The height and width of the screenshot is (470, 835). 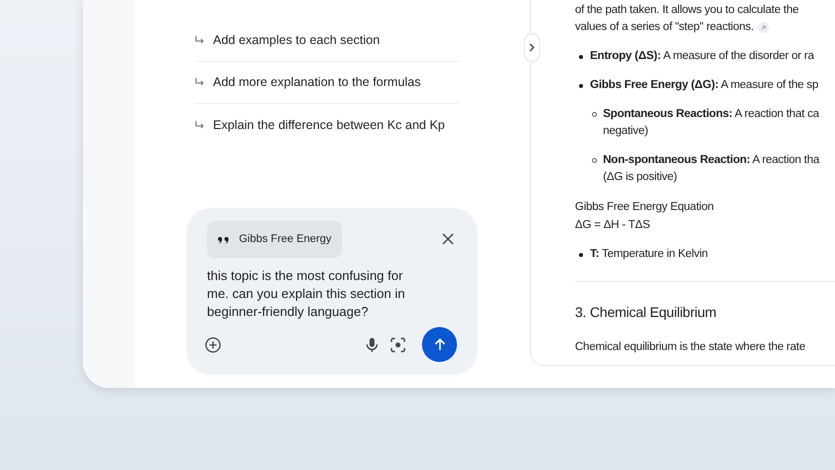 What do you see at coordinates (320, 125) in the screenshot?
I see `suggestion-item: Explain the difference between Kc and Kp` at bounding box center [320, 125].